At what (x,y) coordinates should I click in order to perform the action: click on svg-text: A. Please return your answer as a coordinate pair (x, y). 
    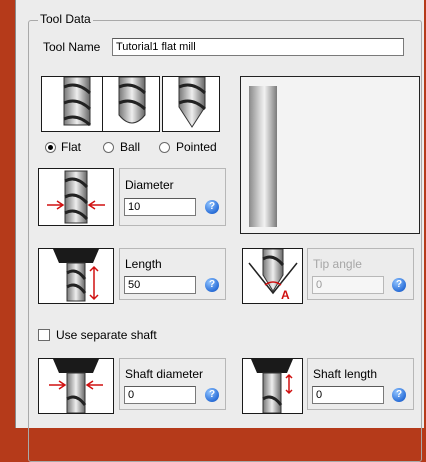
    Looking at the image, I should click on (285, 295).